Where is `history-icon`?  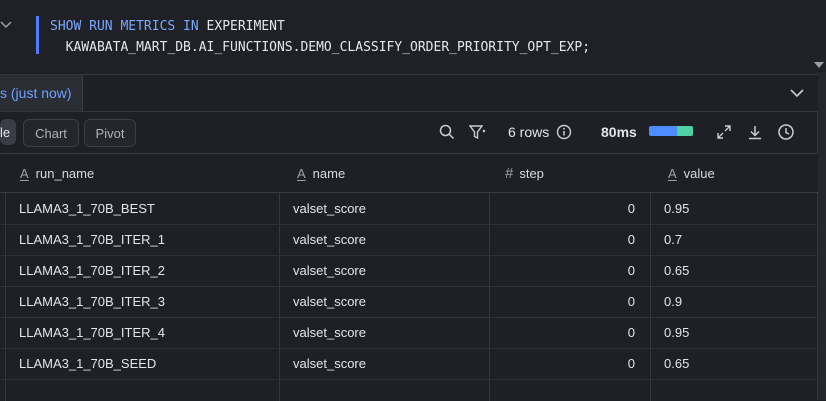 history-icon is located at coordinates (786, 132).